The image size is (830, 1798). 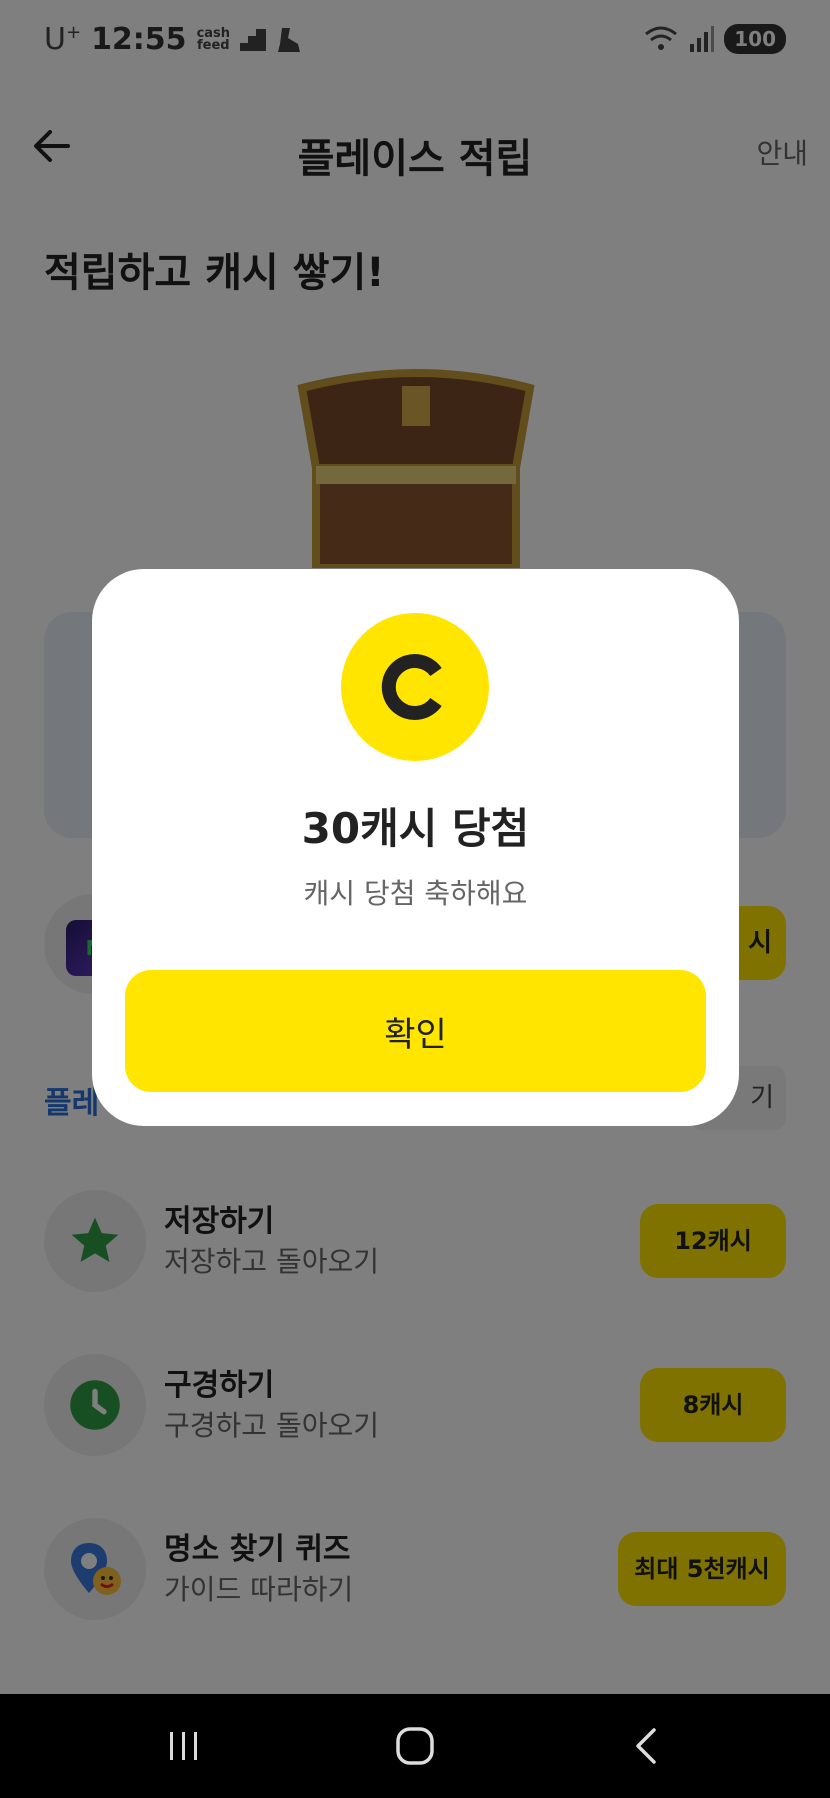 I want to click on recent-apps-button, so click(x=184, y=1746).